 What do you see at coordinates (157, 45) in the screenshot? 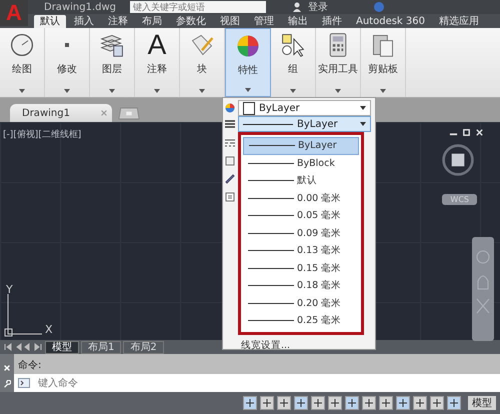
I see `text-icon: A` at bounding box center [157, 45].